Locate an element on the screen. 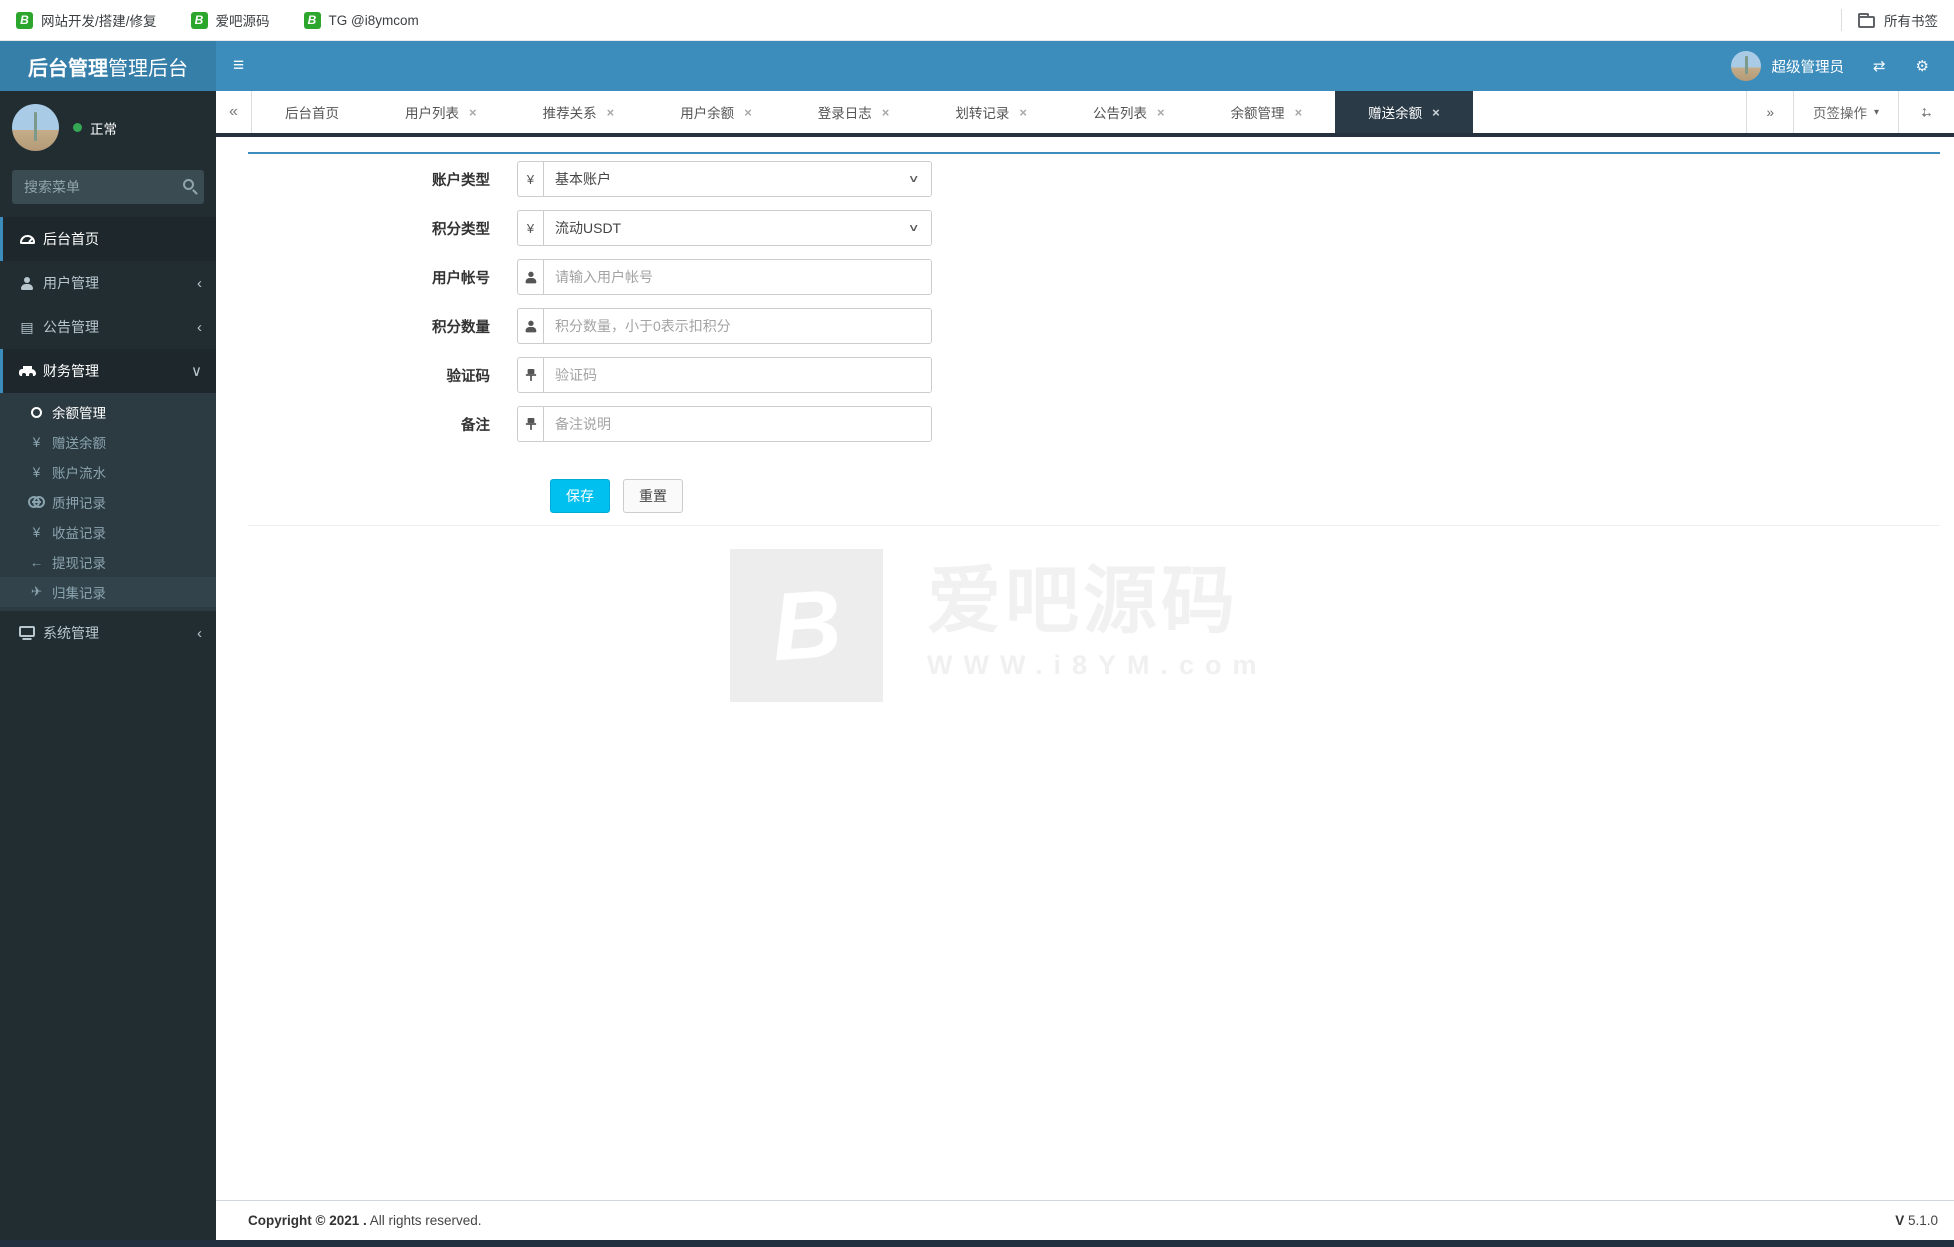  navbar-user-menu: 超级管理员 is located at coordinates (1787, 66).